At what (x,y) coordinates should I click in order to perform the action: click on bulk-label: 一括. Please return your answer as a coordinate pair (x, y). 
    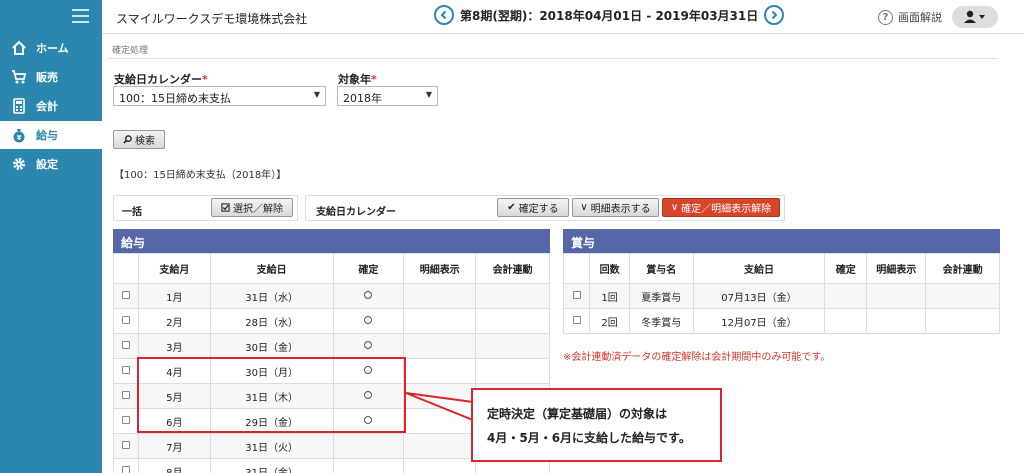
    Looking at the image, I should click on (132, 212).